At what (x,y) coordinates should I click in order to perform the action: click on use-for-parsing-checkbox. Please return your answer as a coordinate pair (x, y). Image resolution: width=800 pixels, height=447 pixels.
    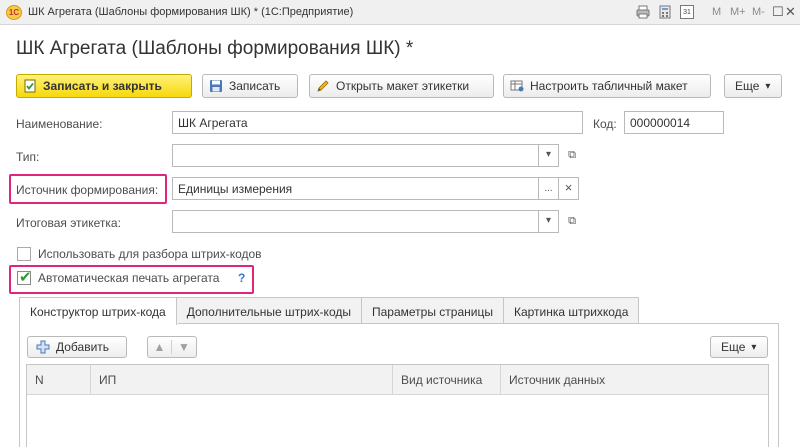
    Looking at the image, I should click on (24, 254).